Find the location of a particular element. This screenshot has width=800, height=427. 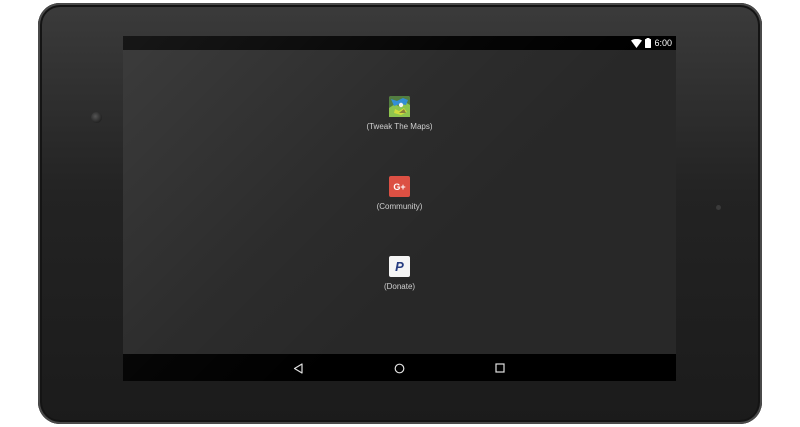

app-donate: P (Donate) is located at coordinates (399, 273).